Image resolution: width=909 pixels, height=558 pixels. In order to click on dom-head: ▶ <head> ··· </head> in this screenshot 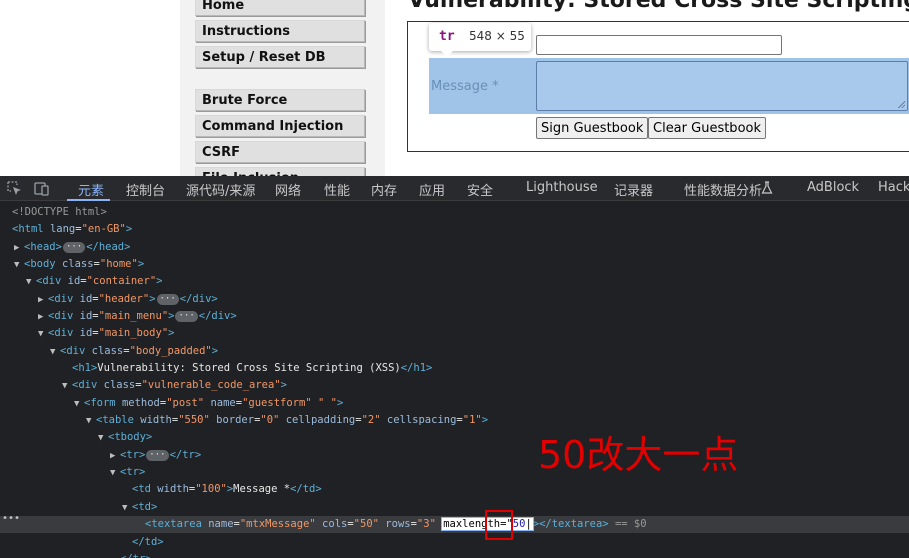, I will do `click(454, 247)`.